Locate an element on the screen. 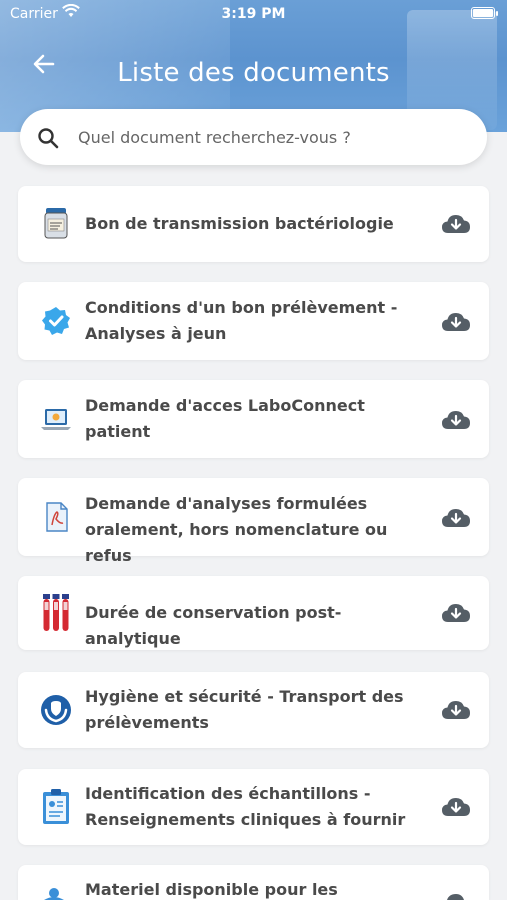 The height and width of the screenshot is (900, 507). person-icon is located at coordinates (54, 894).